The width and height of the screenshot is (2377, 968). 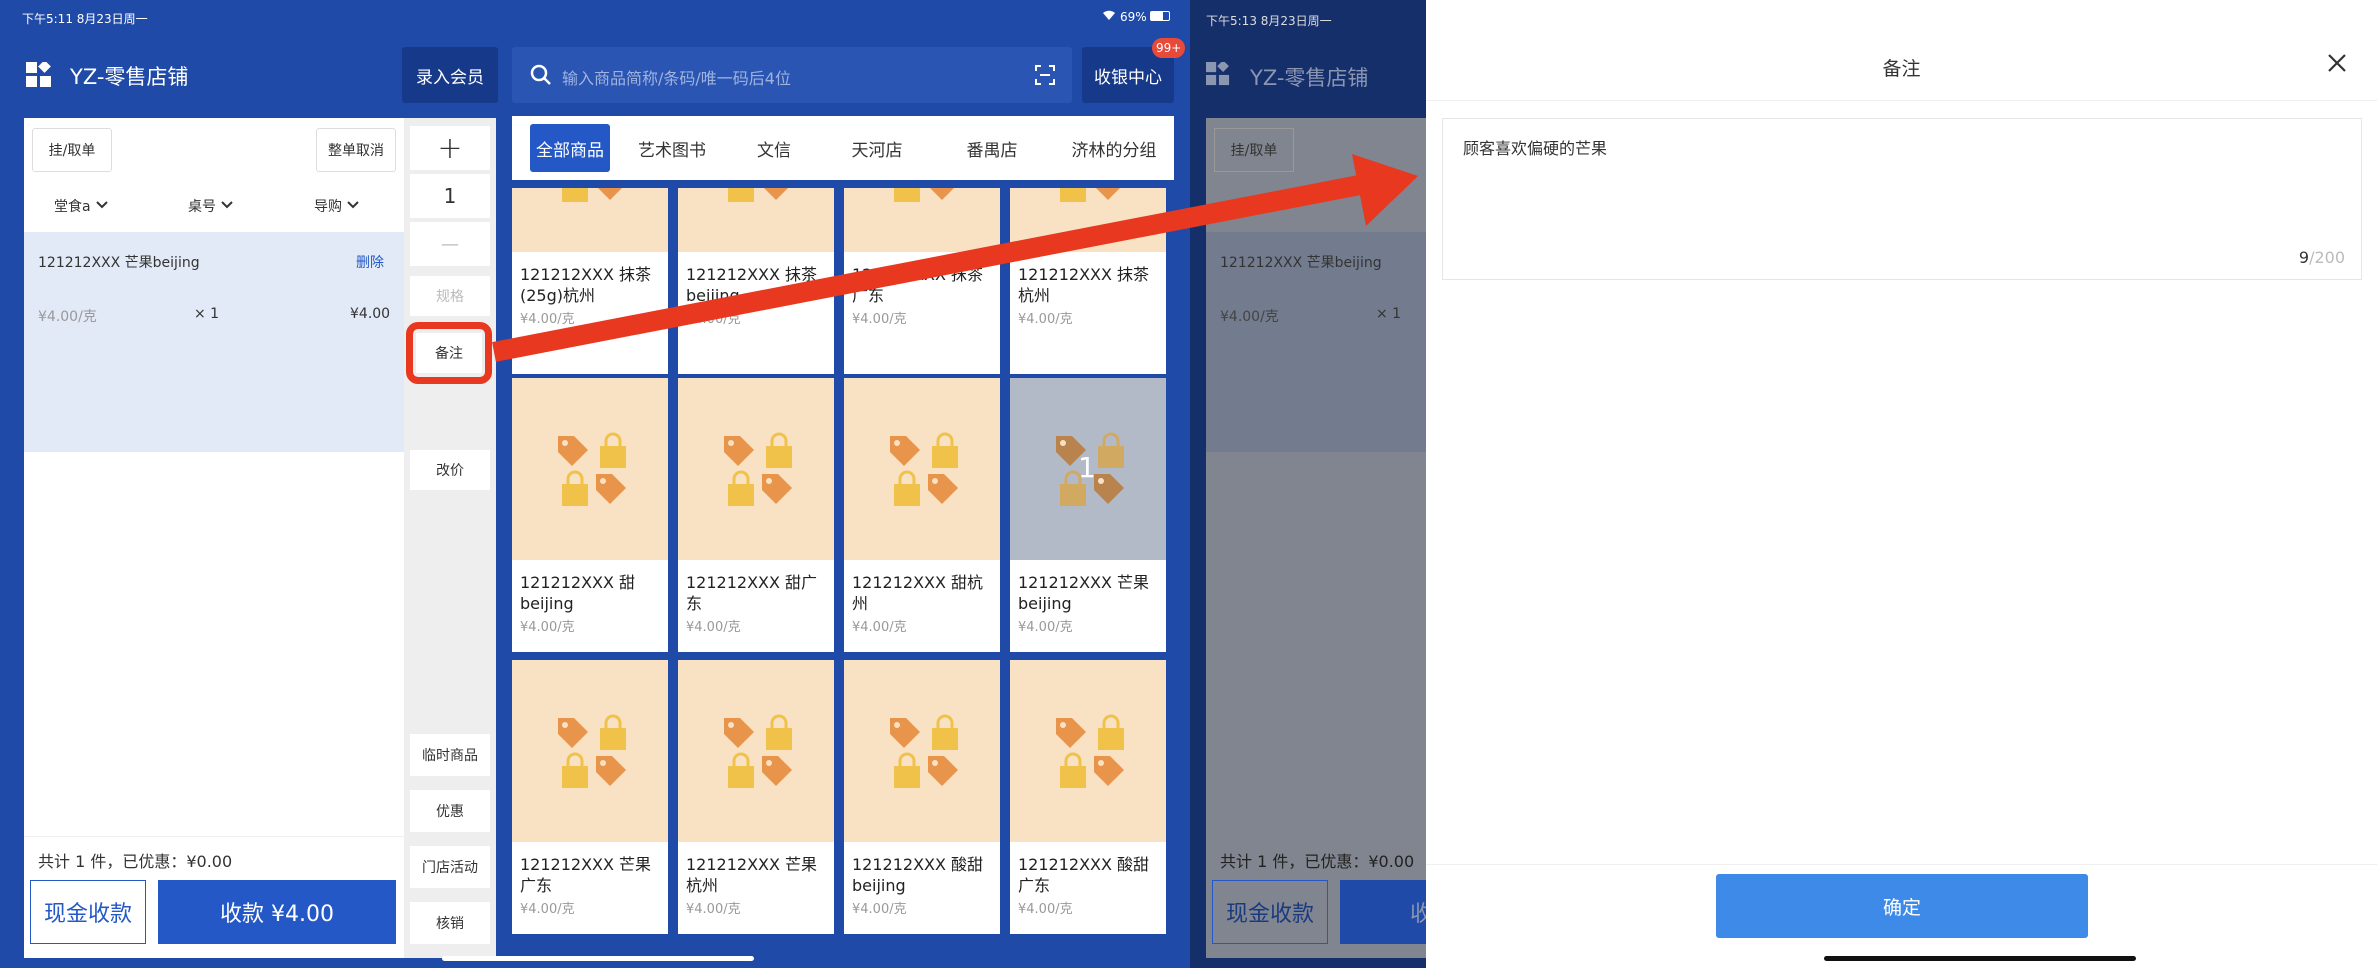 What do you see at coordinates (955, 258) in the screenshot?
I see `annotation-arrow` at bounding box center [955, 258].